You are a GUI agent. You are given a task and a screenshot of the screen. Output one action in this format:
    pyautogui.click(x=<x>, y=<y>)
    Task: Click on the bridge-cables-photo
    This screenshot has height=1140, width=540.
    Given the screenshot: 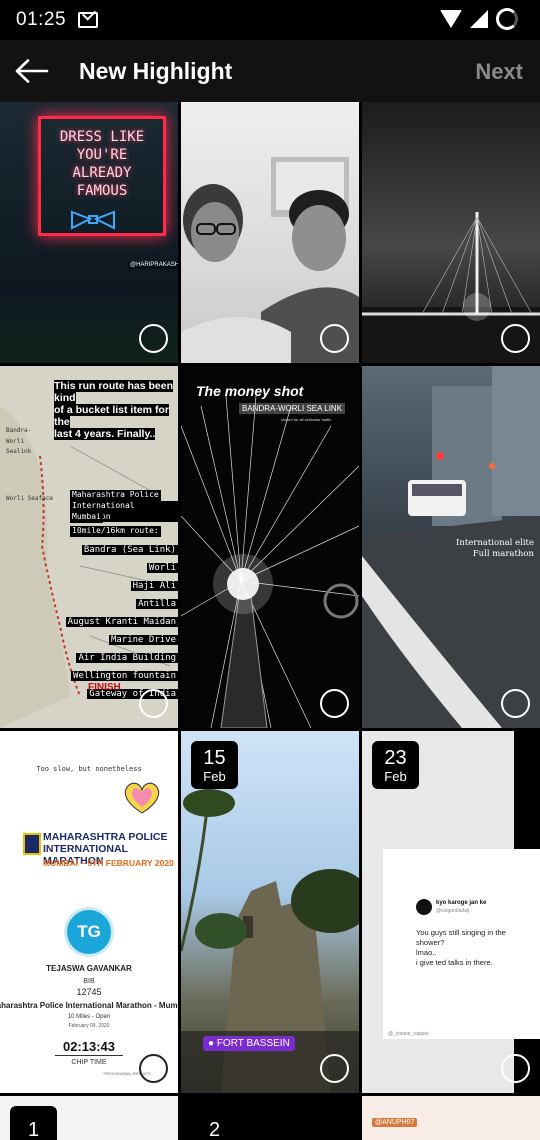 What is the action you would take?
    pyautogui.click(x=270, y=561)
    